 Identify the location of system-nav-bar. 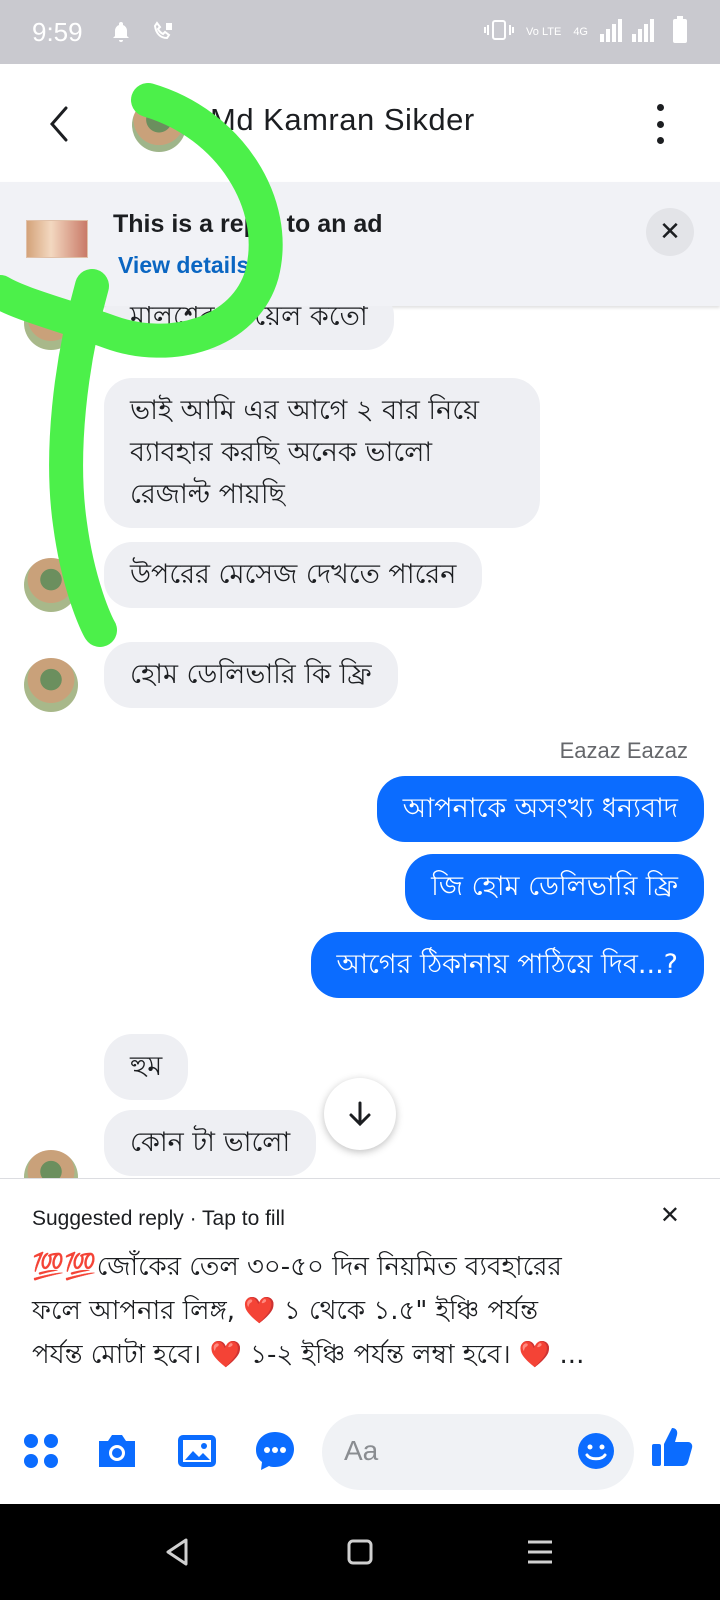
(360, 1552).